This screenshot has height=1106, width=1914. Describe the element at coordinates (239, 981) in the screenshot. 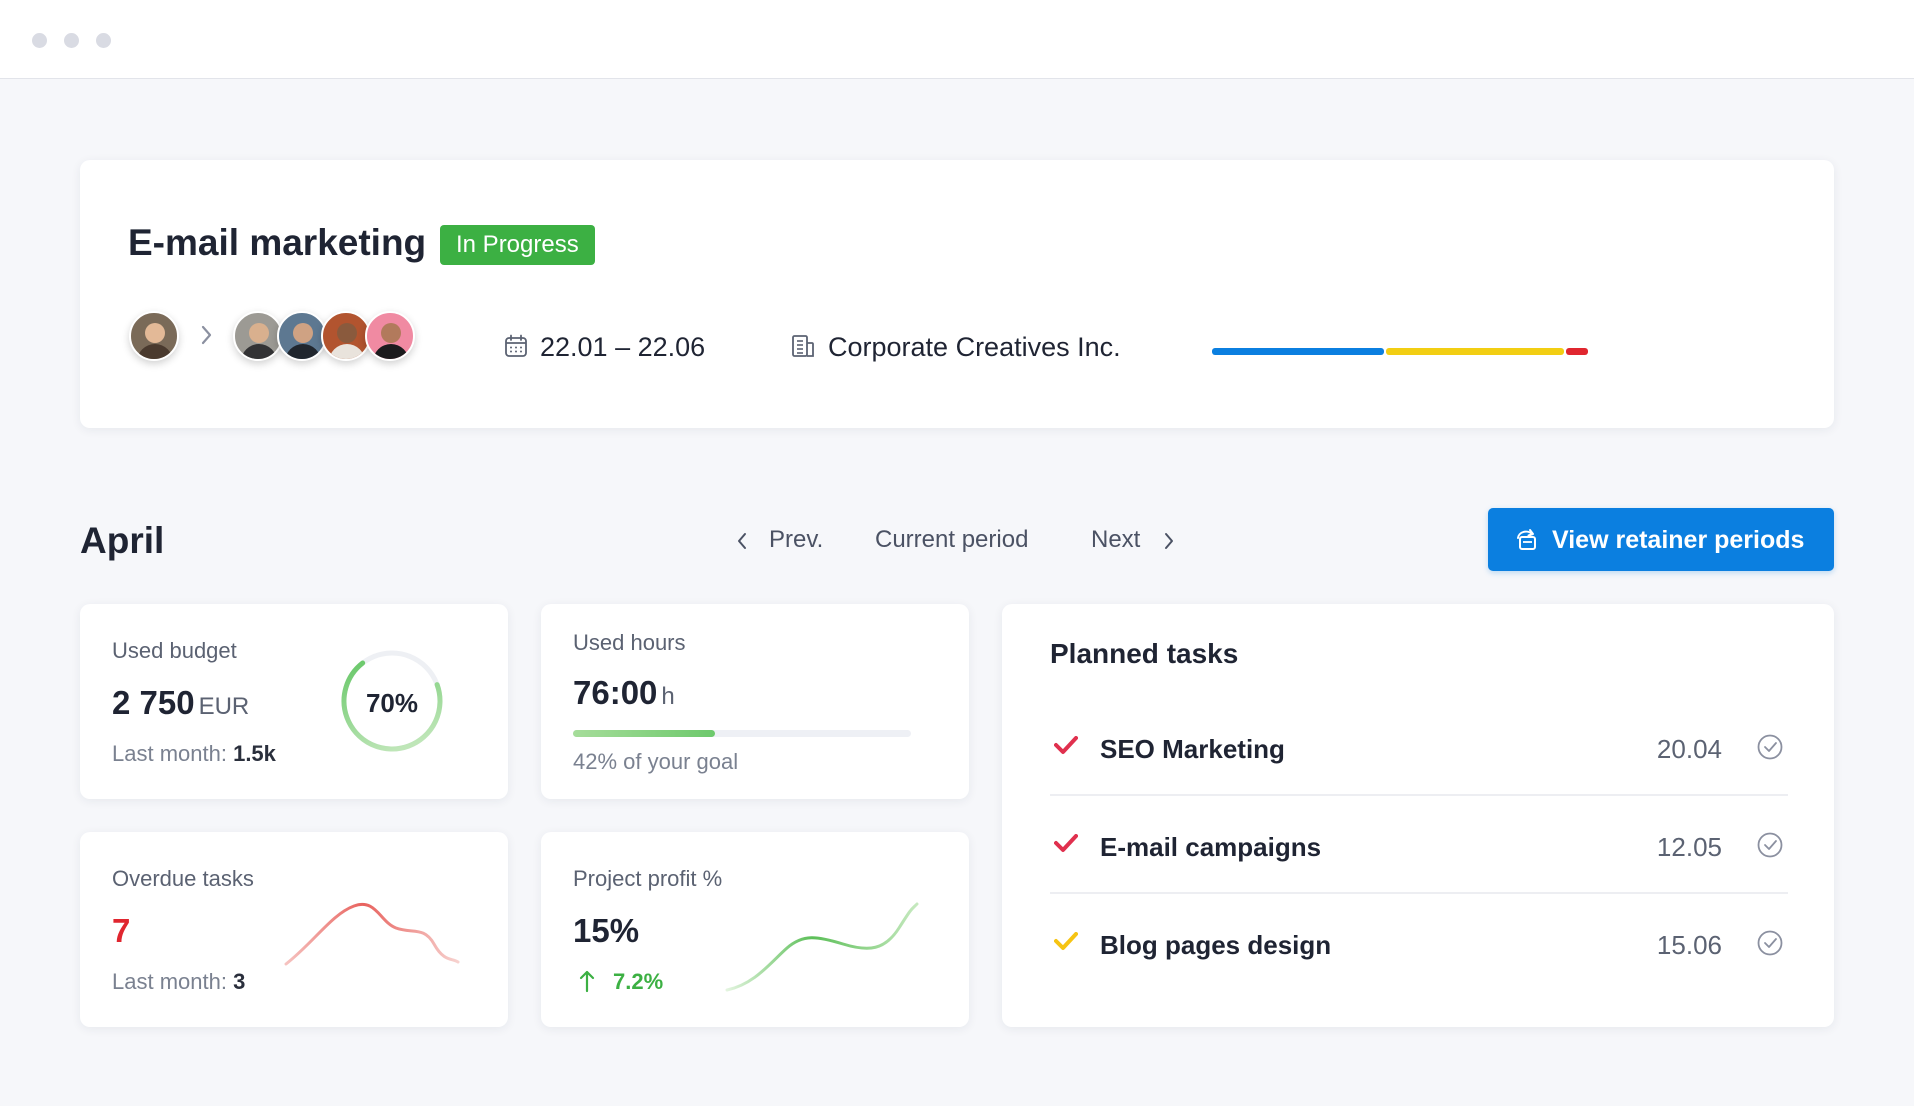

I see `last-month-value: 3` at that location.